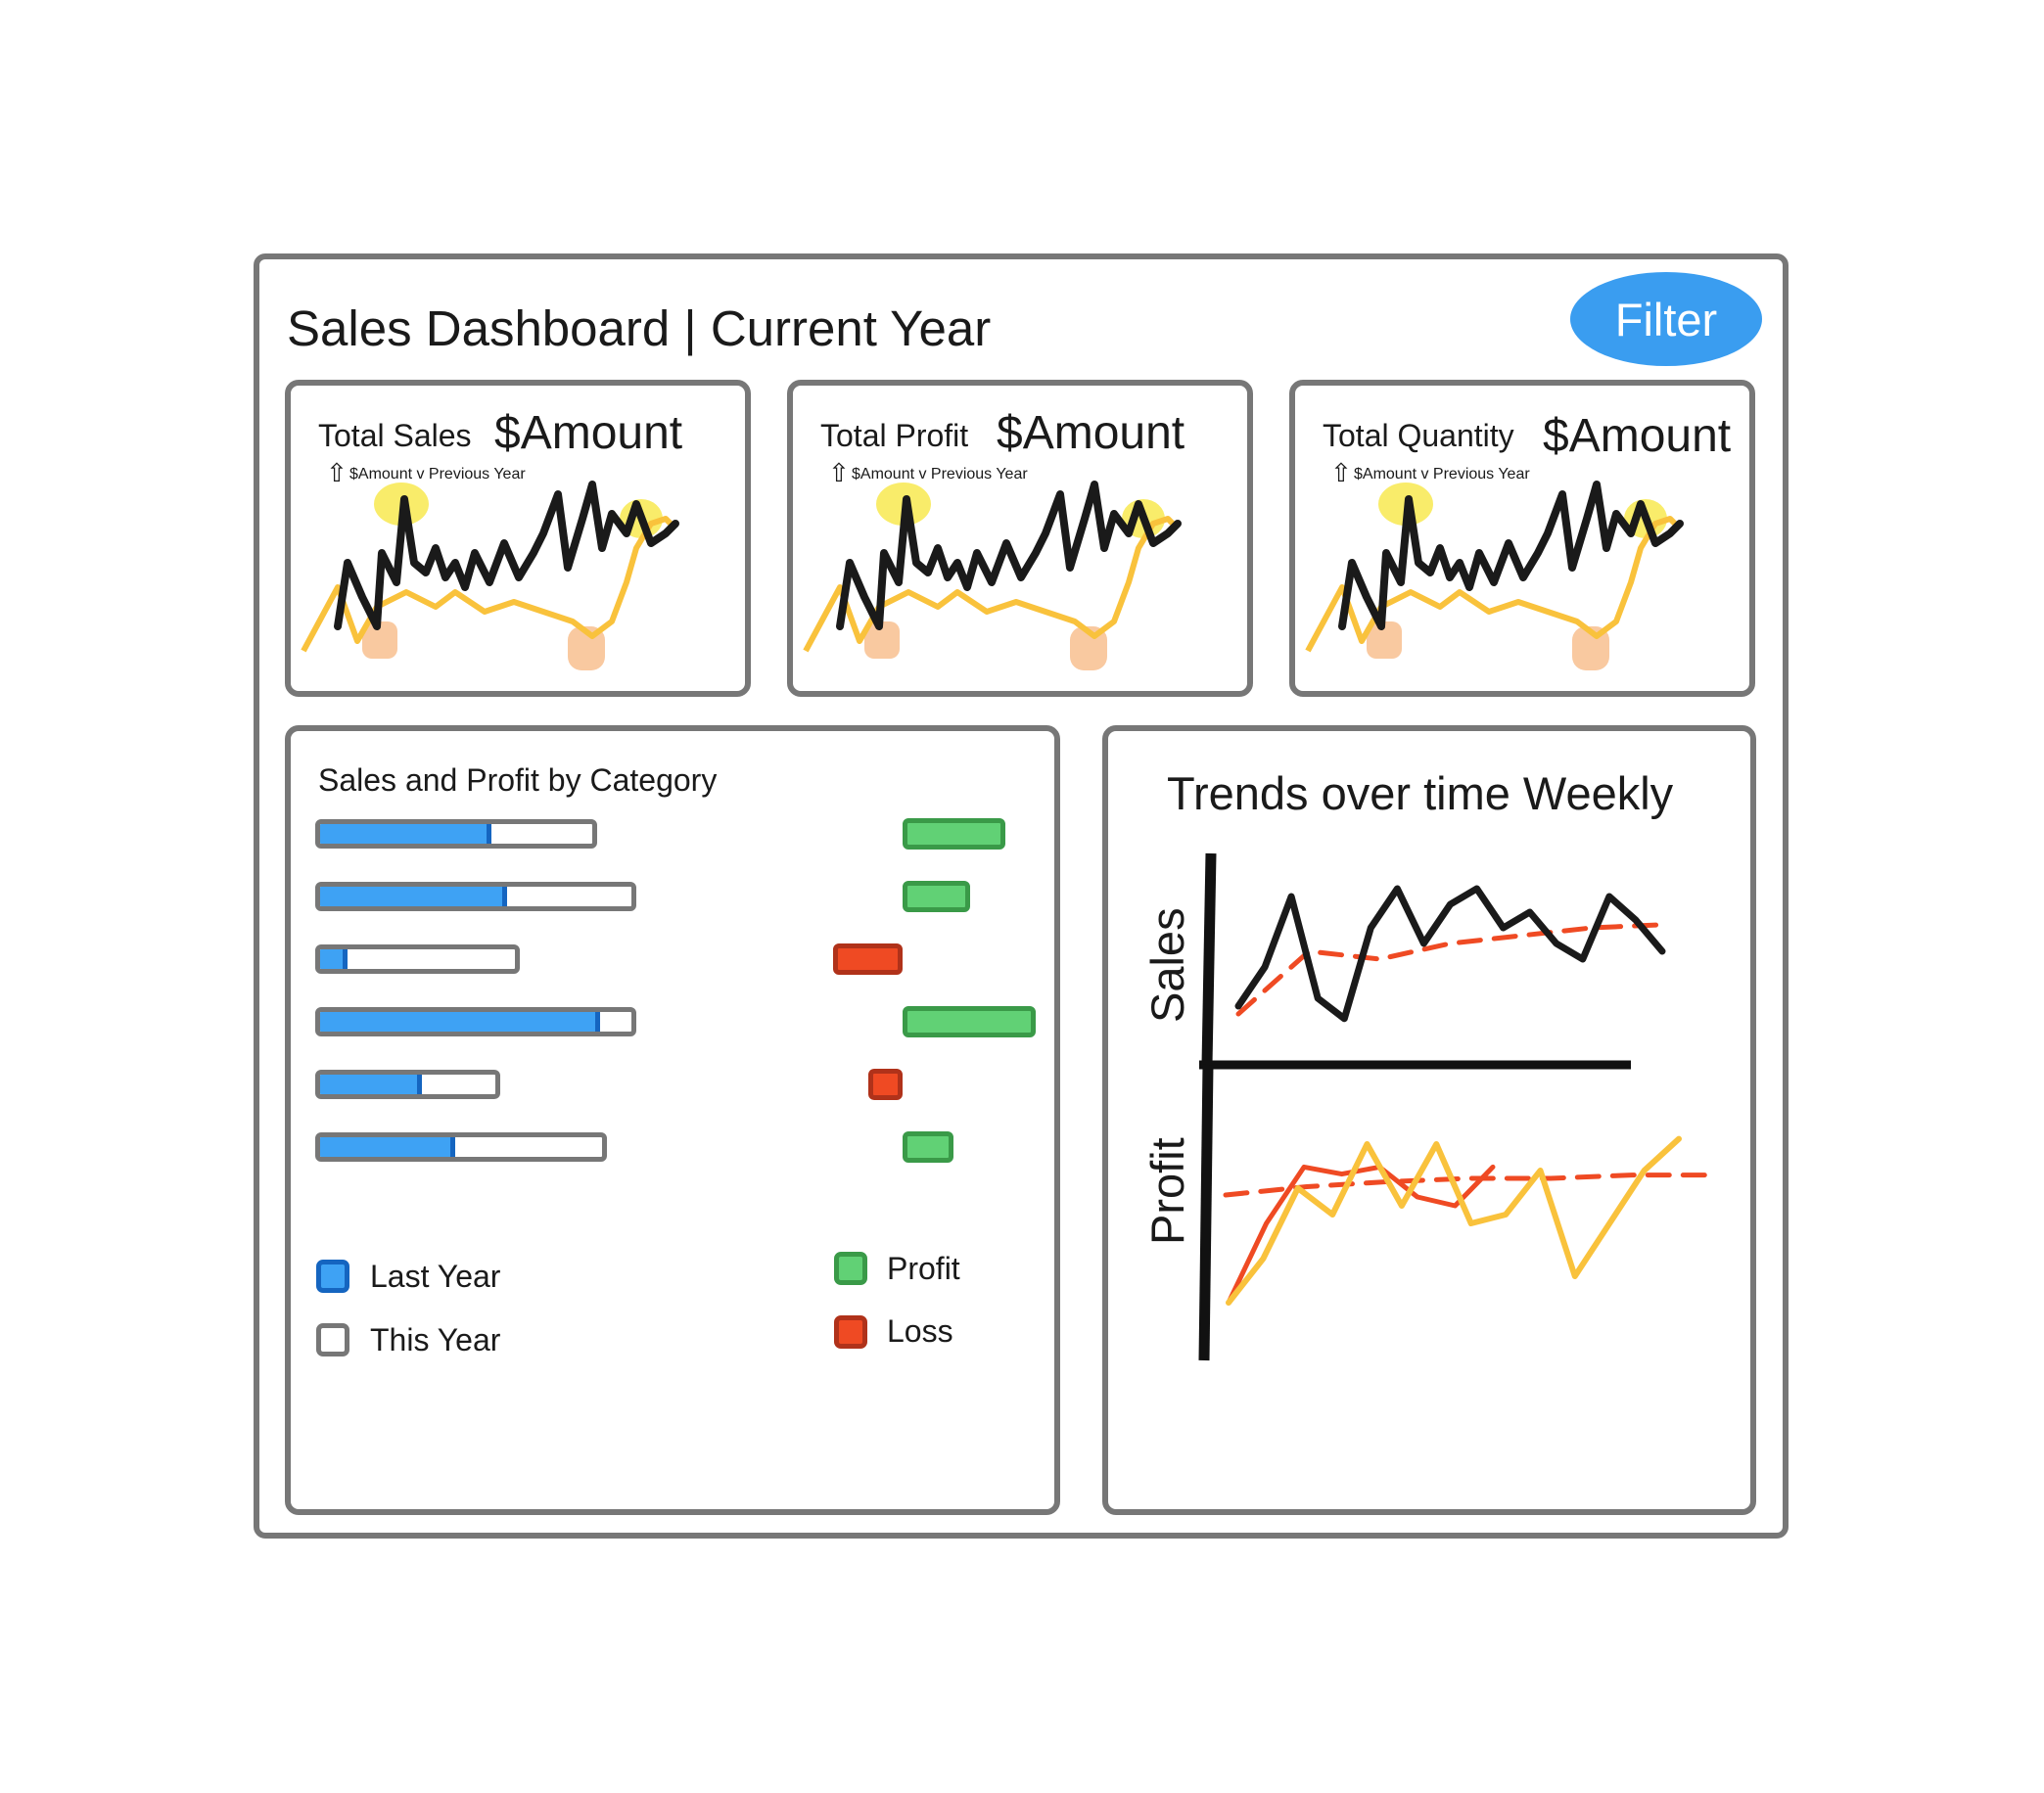  What do you see at coordinates (924, 1268) in the screenshot?
I see `legend-label-profit: Profit` at bounding box center [924, 1268].